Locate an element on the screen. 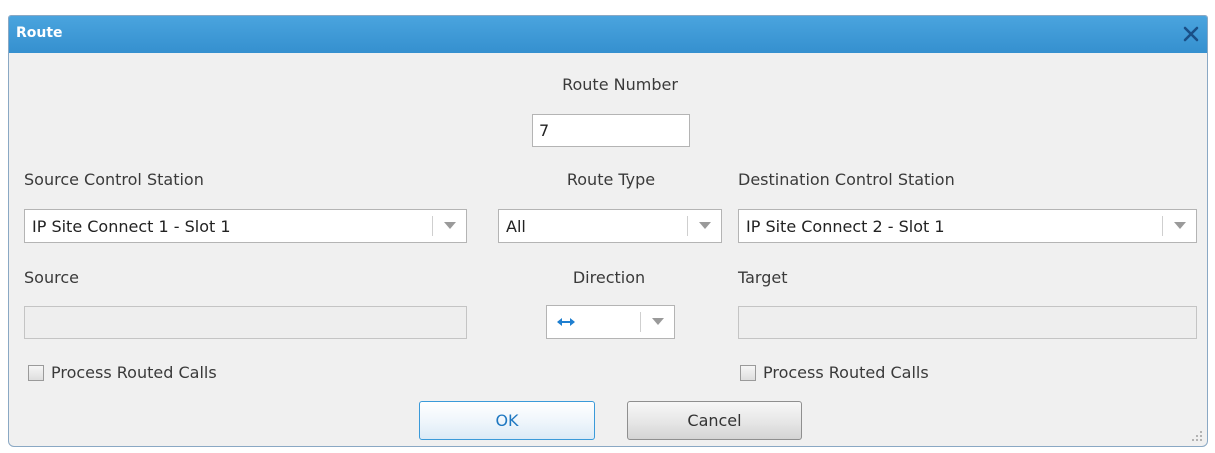 This screenshot has width=1215, height=453. dialog-title: Route is located at coordinates (39, 33).